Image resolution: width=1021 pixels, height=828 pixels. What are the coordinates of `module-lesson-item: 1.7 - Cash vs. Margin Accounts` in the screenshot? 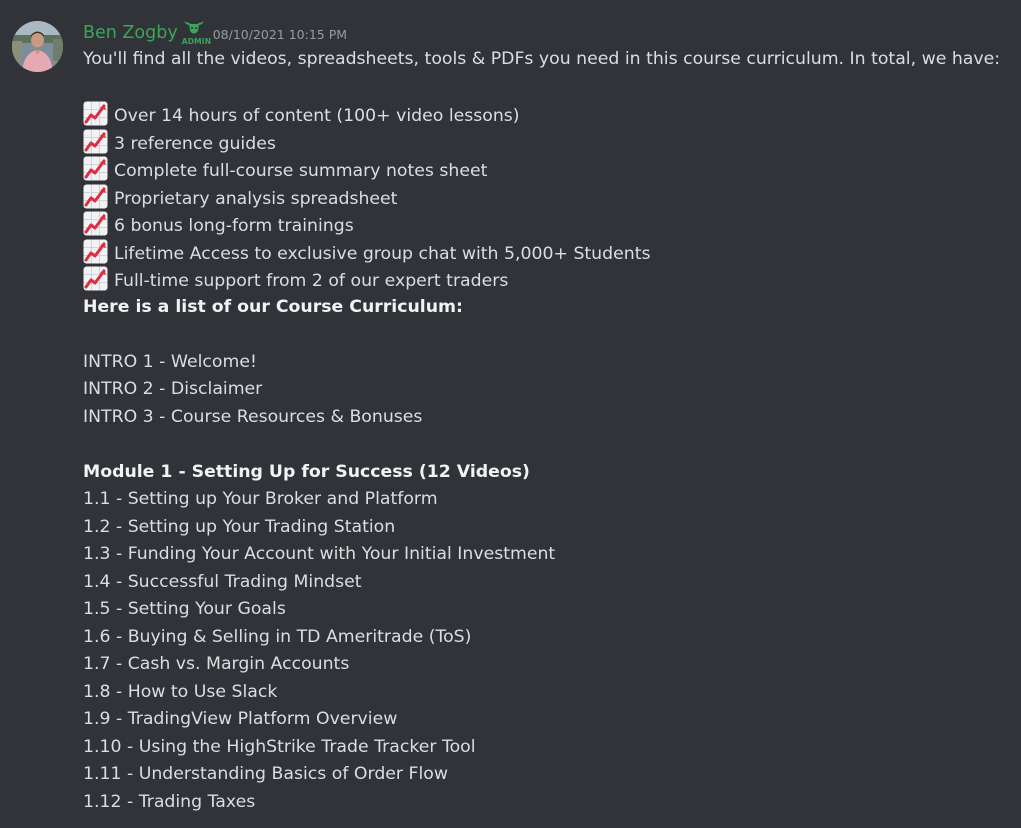 It's located at (548, 665).